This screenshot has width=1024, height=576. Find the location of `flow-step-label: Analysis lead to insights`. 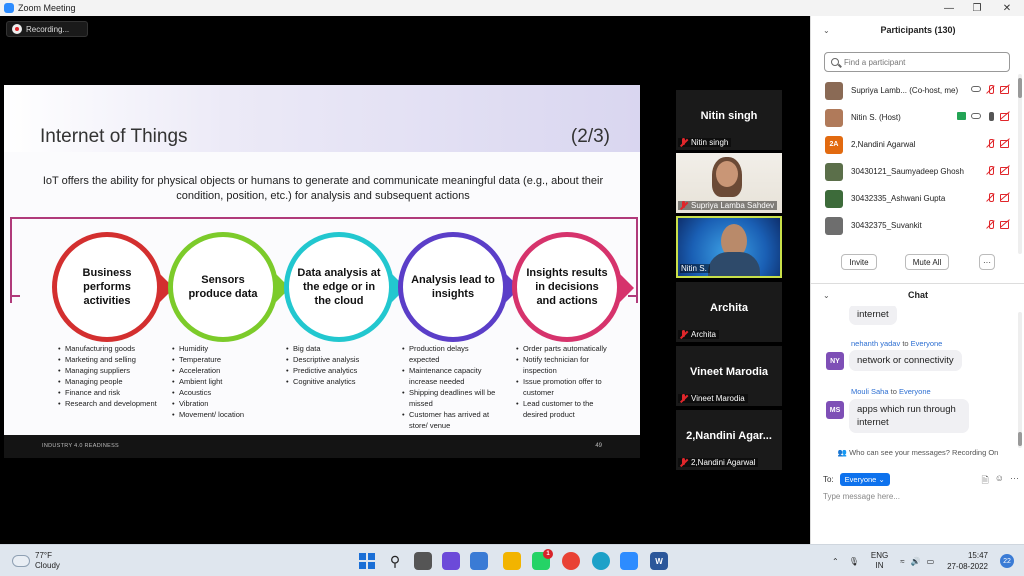

flow-step-label: Analysis lead to insights is located at coordinates (453, 287).